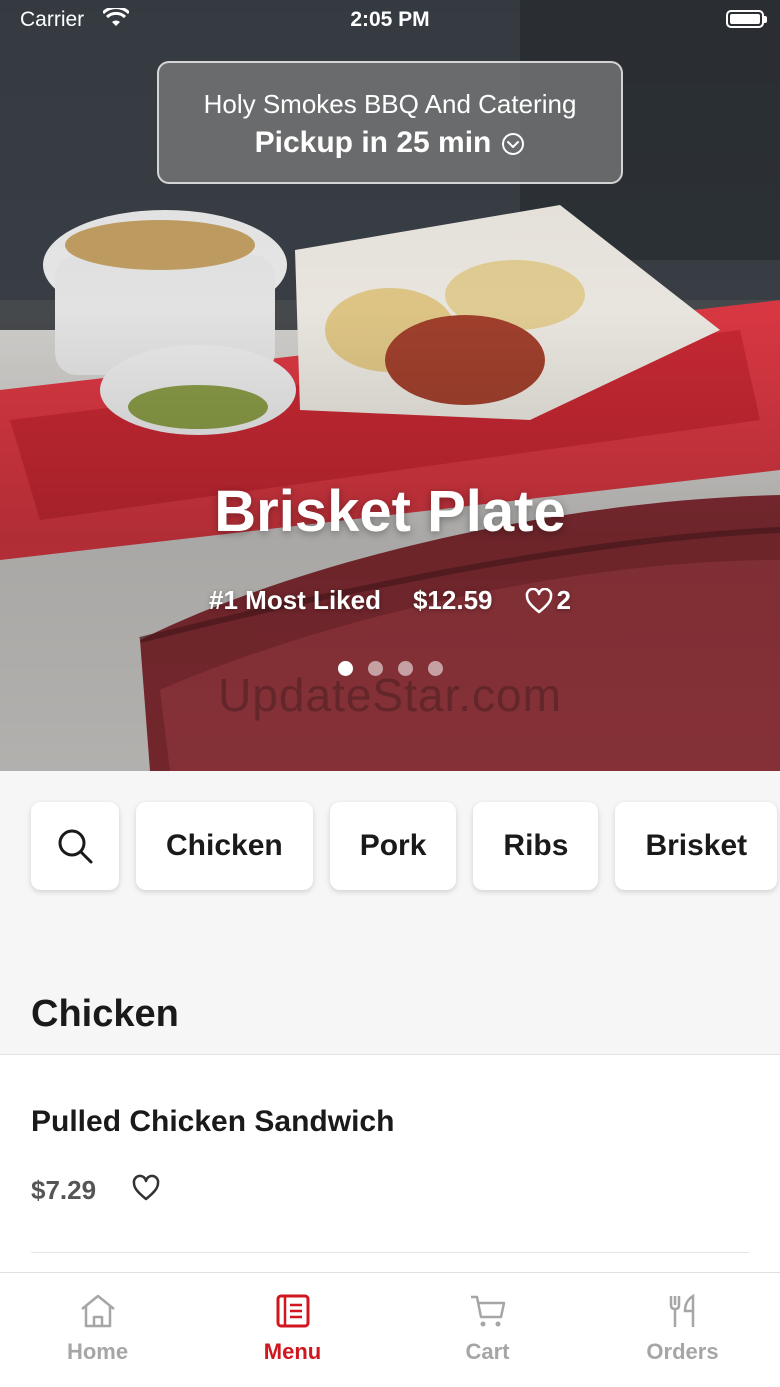  Describe the element at coordinates (373, 142) in the screenshot. I see `pickup-time: Pickup in 25 min` at that location.